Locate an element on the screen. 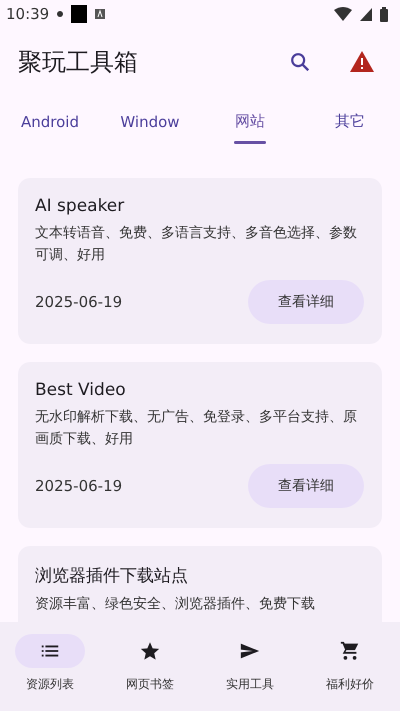 Image resolution: width=400 pixels, height=711 pixels. cart-icon is located at coordinates (350, 651).